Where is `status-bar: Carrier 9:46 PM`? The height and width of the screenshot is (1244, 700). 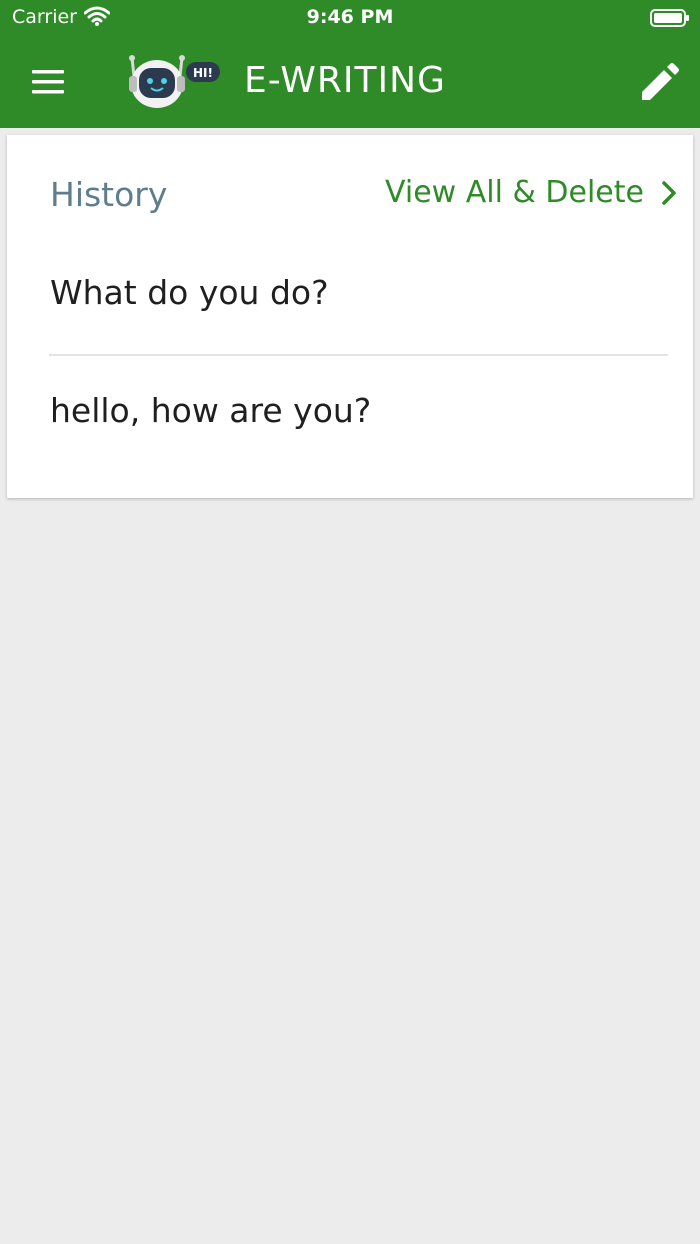
status-bar: Carrier 9:46 PM is located at coordinates (350, 18).